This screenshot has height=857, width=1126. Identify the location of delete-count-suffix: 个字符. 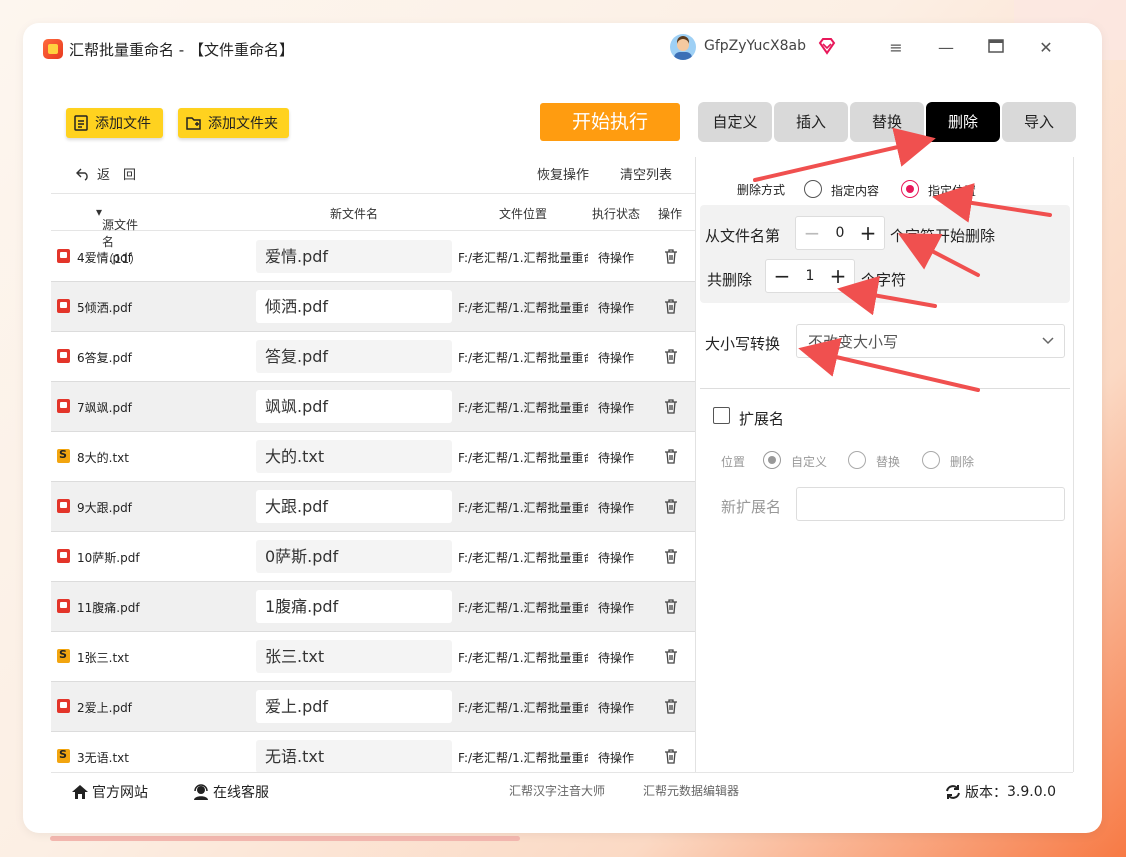
(884, 280).